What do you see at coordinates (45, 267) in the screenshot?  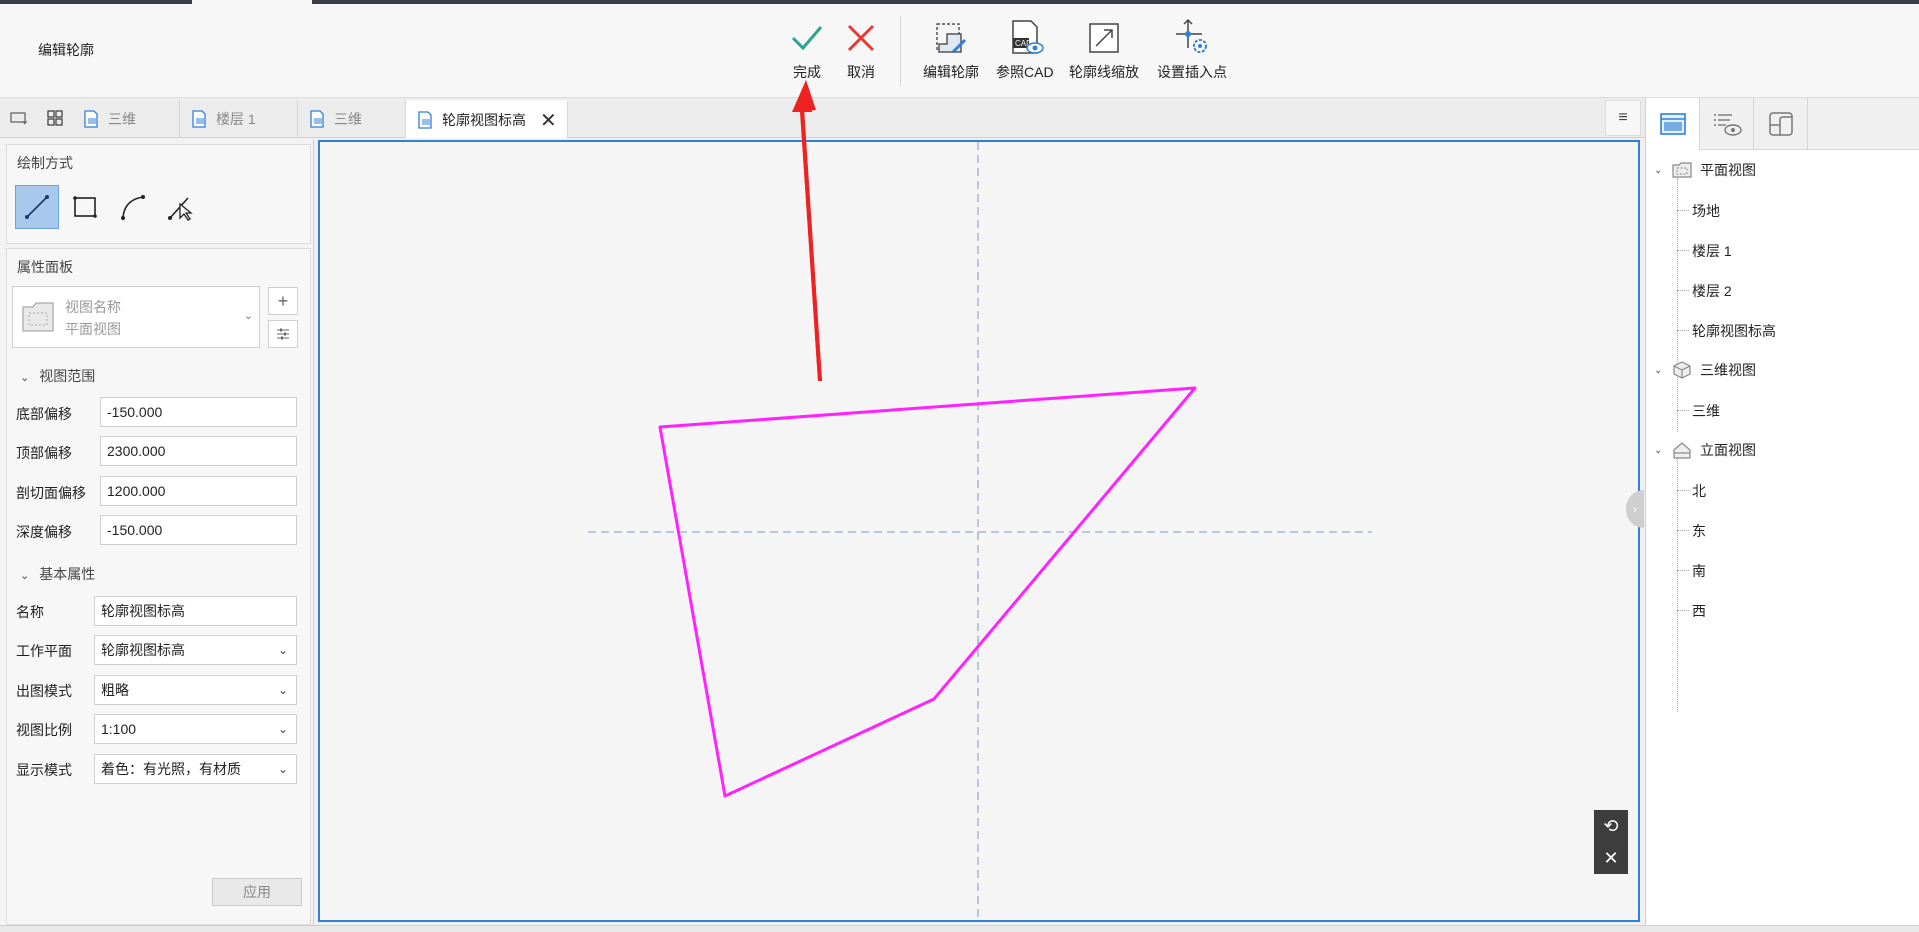 I see `property-panel-title: 属性面板` at bounding box center [45, 267].